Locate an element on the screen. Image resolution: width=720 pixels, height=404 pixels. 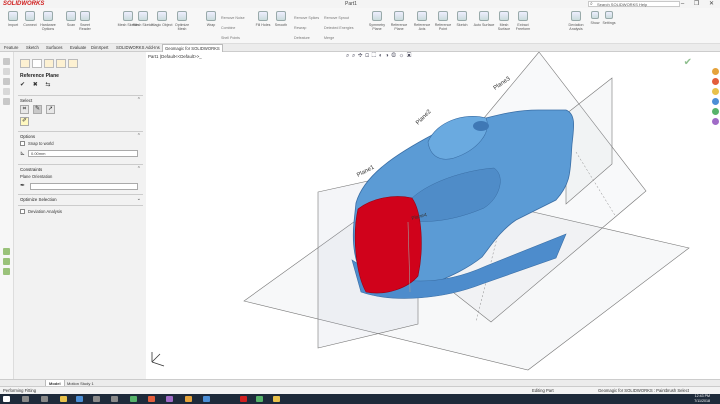
ribbon-button: Symmetry Plane is located at coordinates (377, 26).